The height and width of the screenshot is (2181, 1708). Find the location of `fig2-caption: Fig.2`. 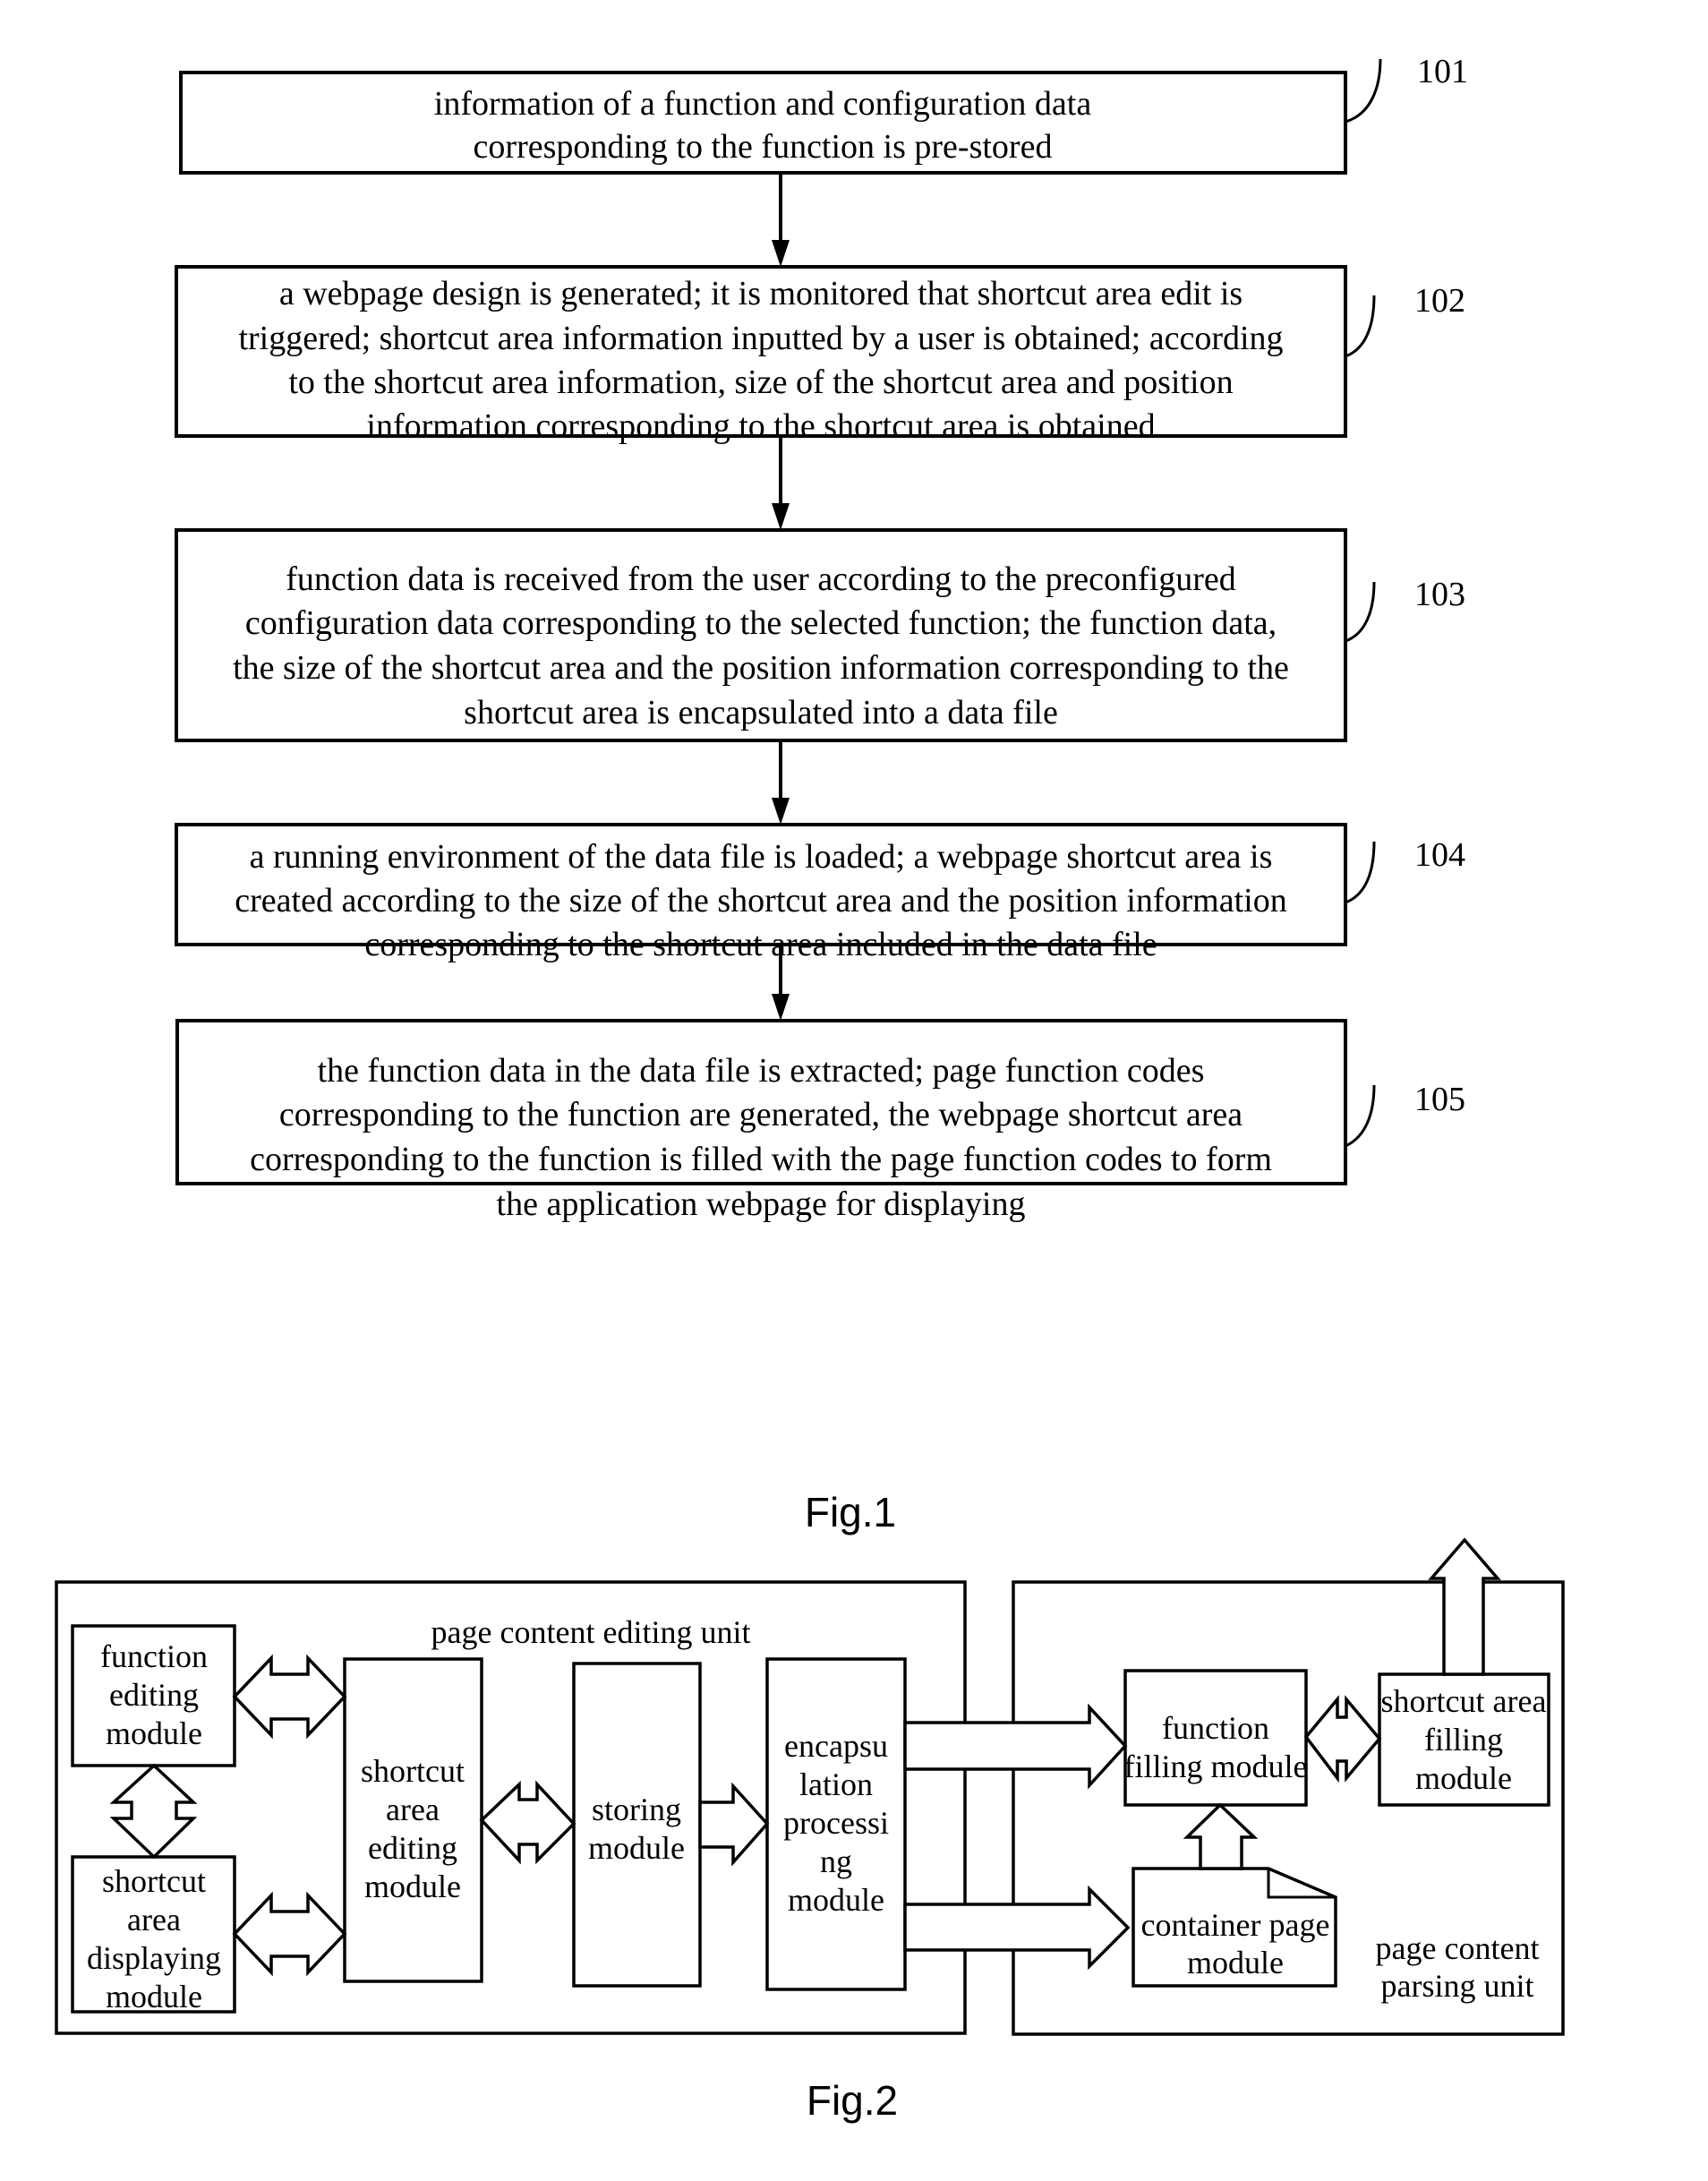

fig2-caption: Fig.2 is located at coordinates (852, 2100).